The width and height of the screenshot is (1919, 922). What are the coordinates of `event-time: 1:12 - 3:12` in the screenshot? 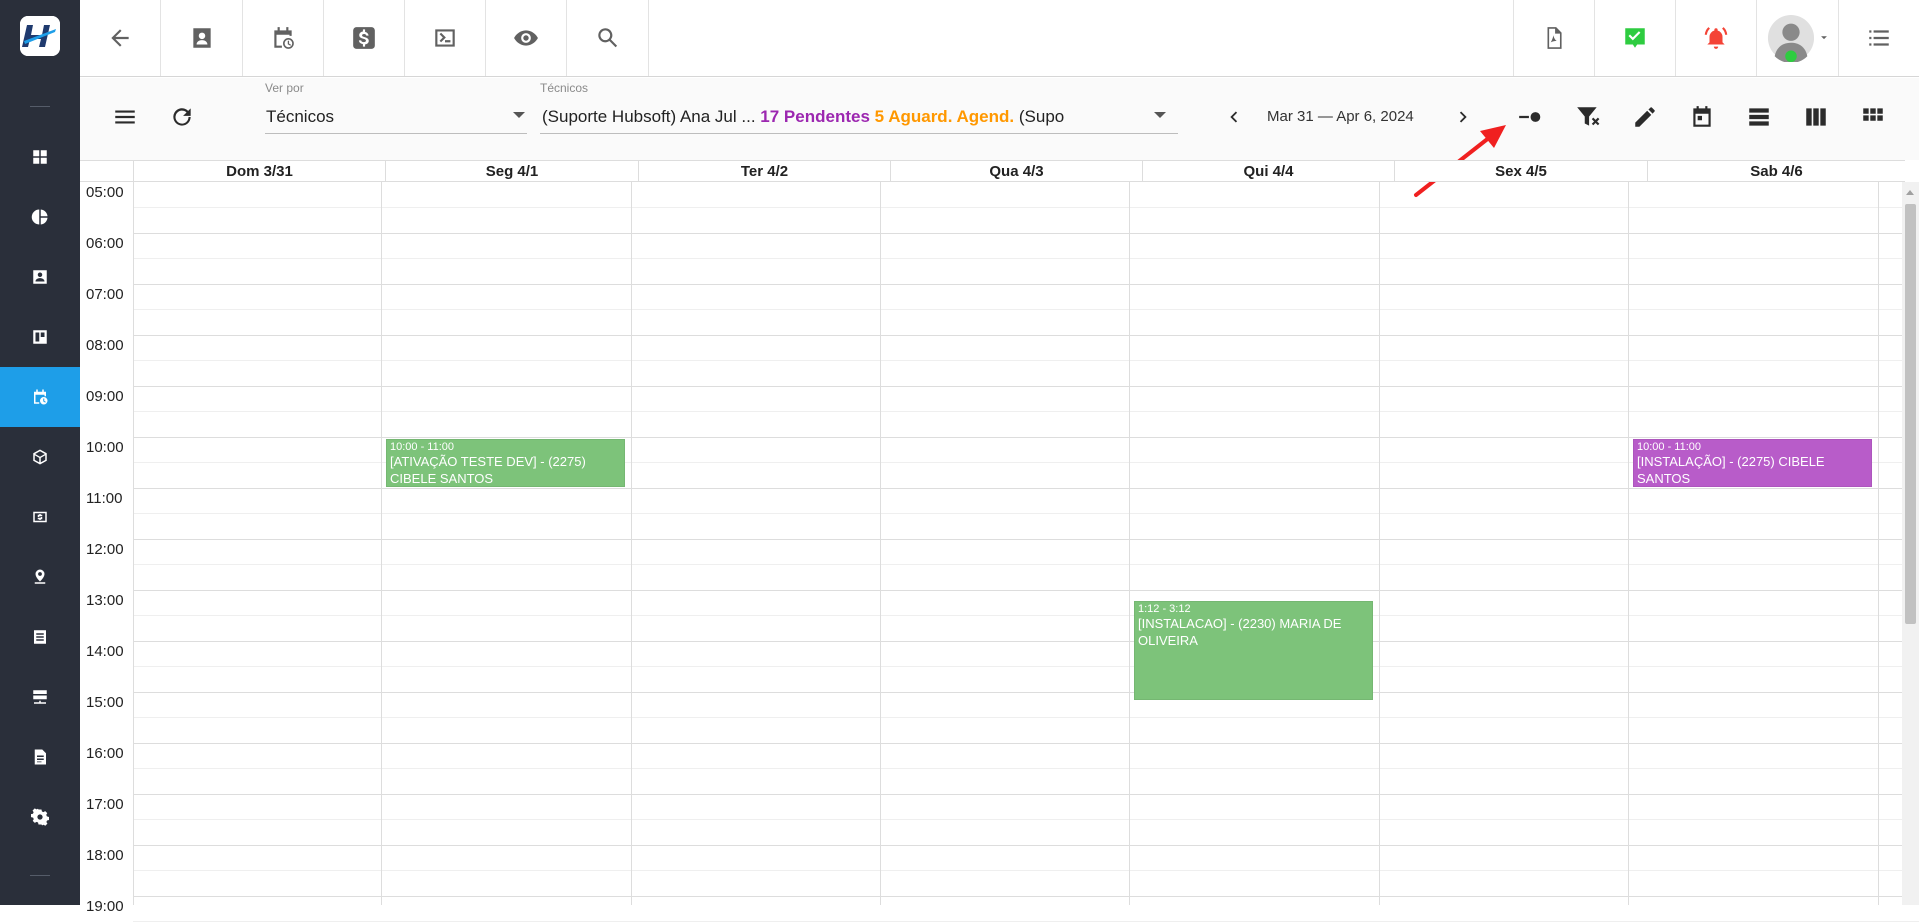 It's located at (1164, 609).